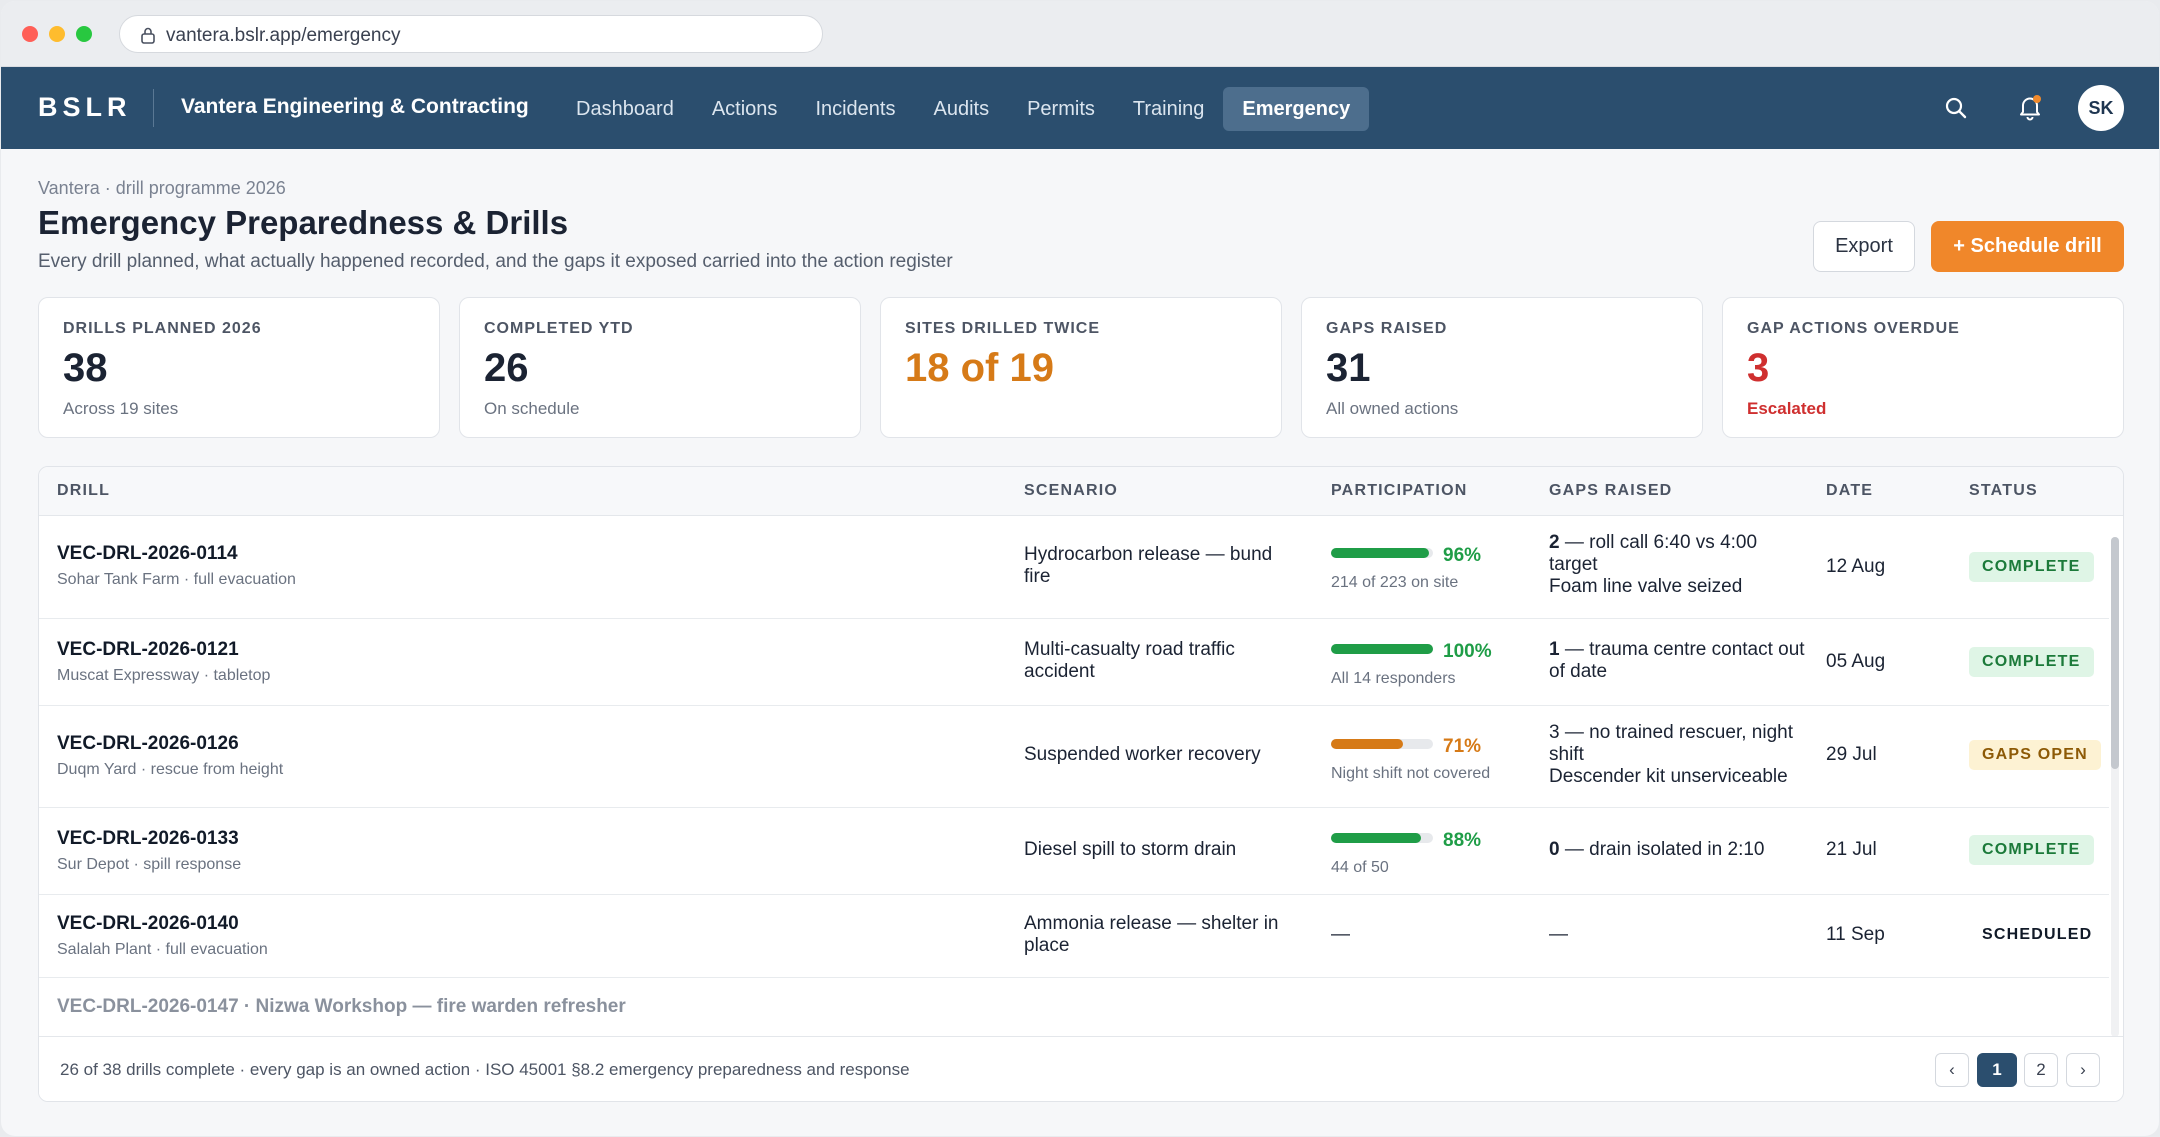  I want to click on status-cell: COMPLETE, so click(2031, 850).